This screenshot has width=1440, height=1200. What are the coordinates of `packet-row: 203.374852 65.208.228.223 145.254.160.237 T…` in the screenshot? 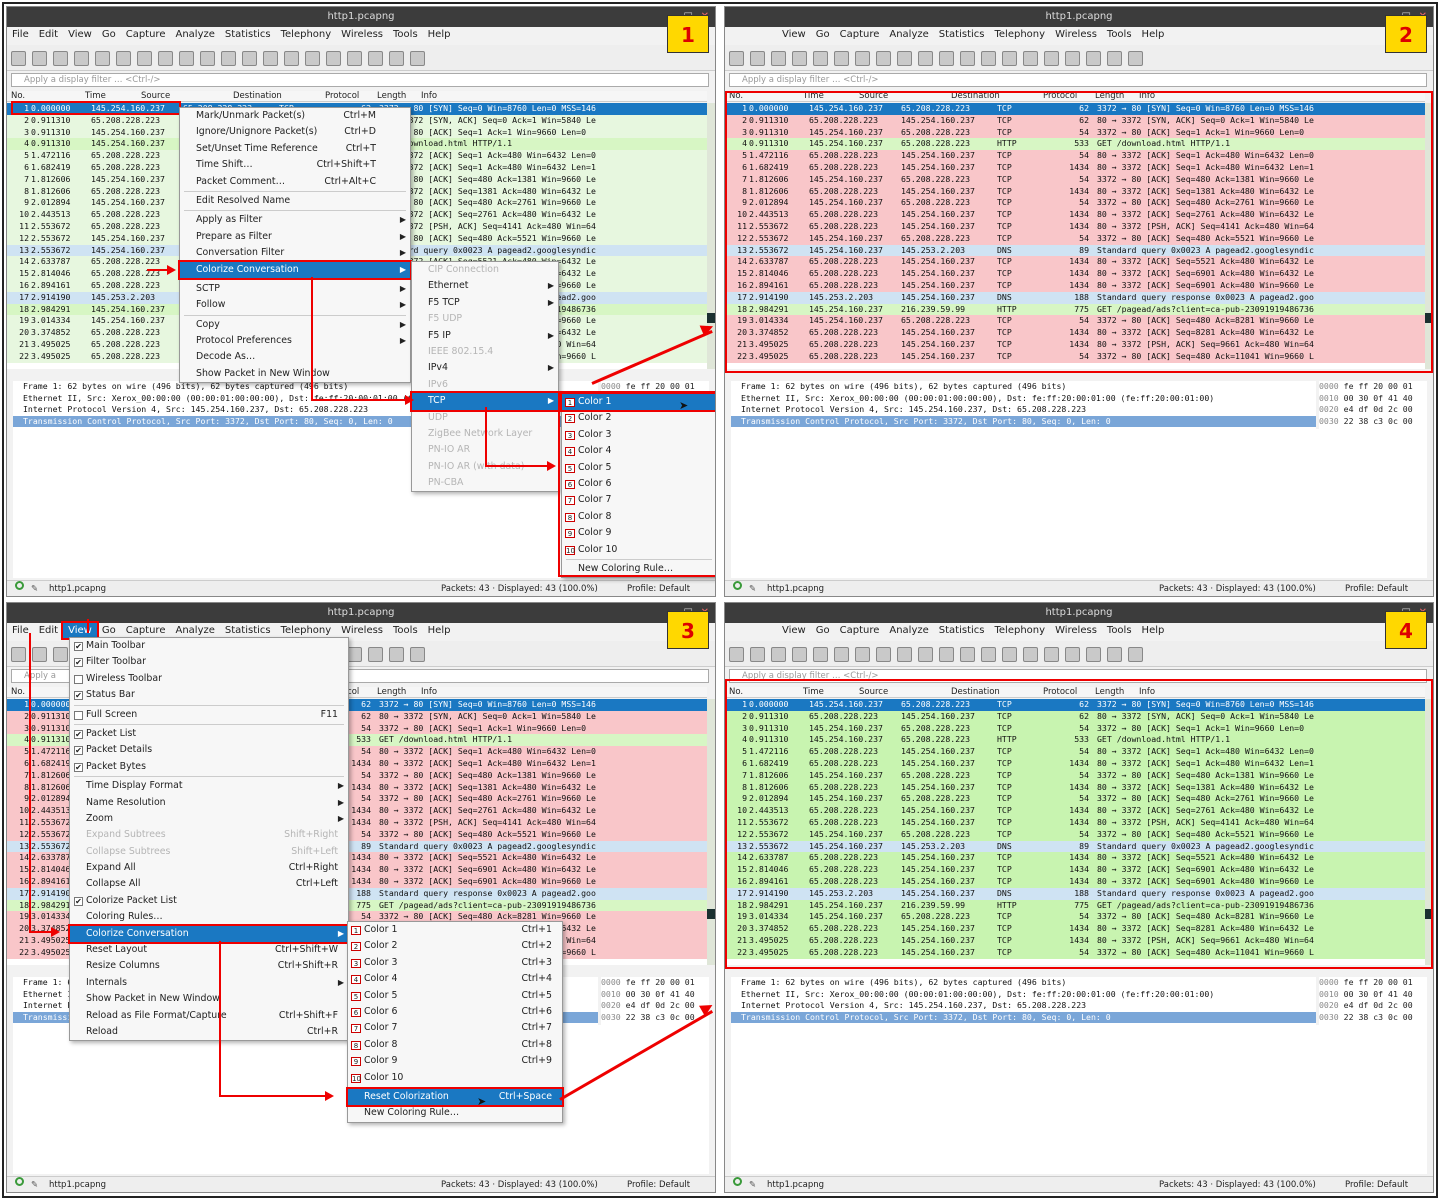 It's located at (1075, 333).